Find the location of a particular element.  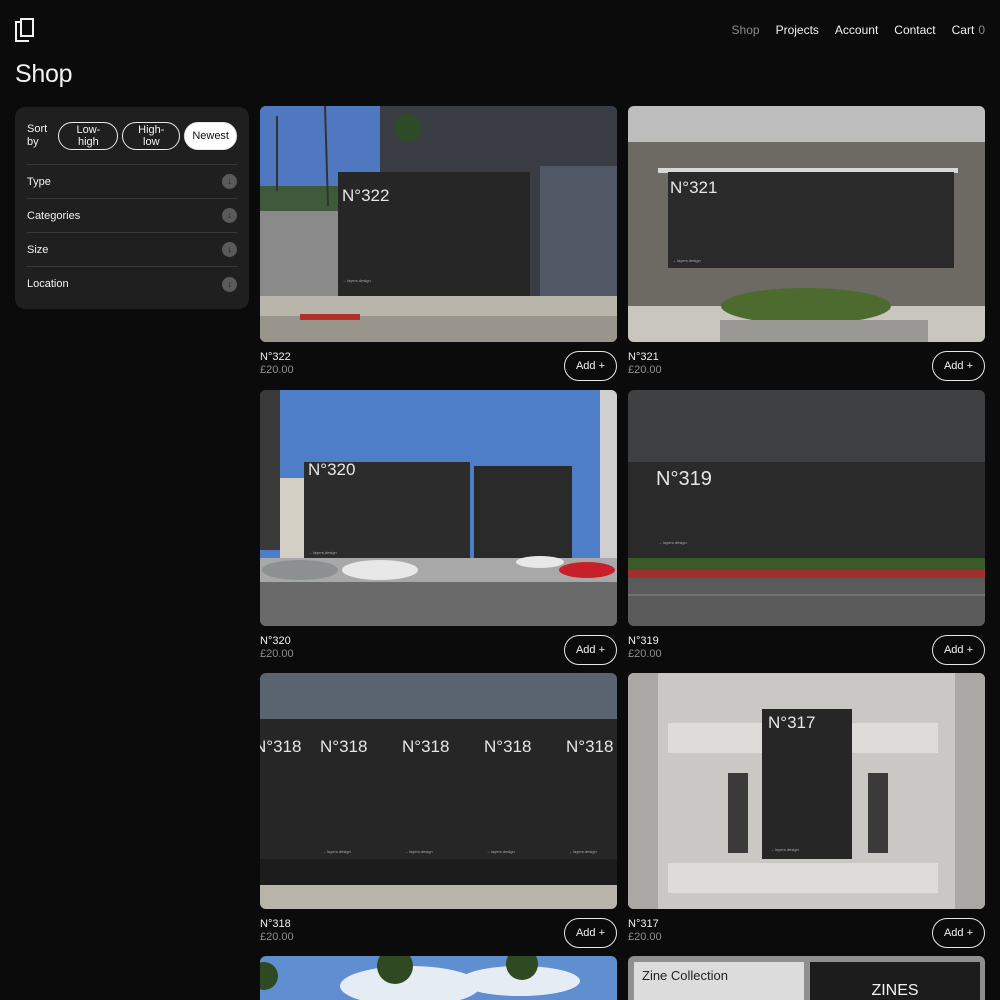

main-nav: Shop Projects Account Contact Cart 0 is located at coordinates (858, 30).